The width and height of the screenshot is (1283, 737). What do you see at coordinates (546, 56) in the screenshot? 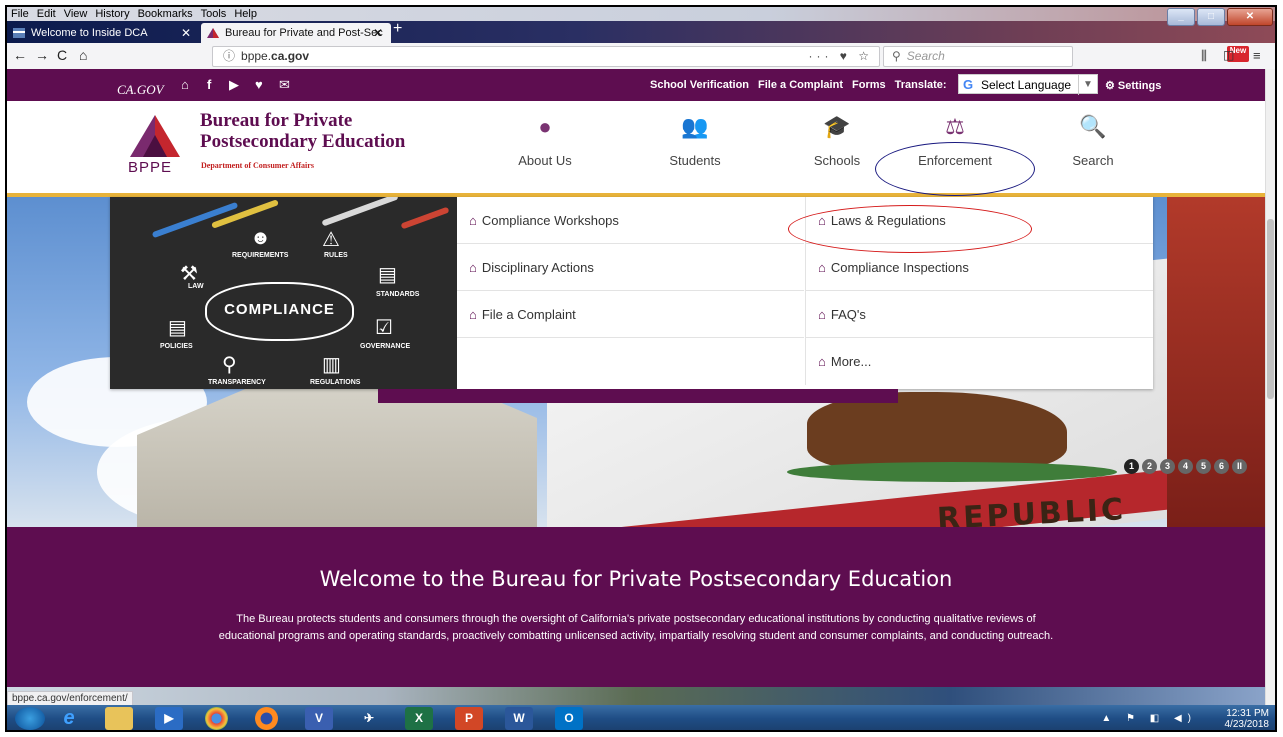
I see `url-bar: ⓘ bppe.ca.gov ··· ♥ ☆` at bounding box center [546, 56].